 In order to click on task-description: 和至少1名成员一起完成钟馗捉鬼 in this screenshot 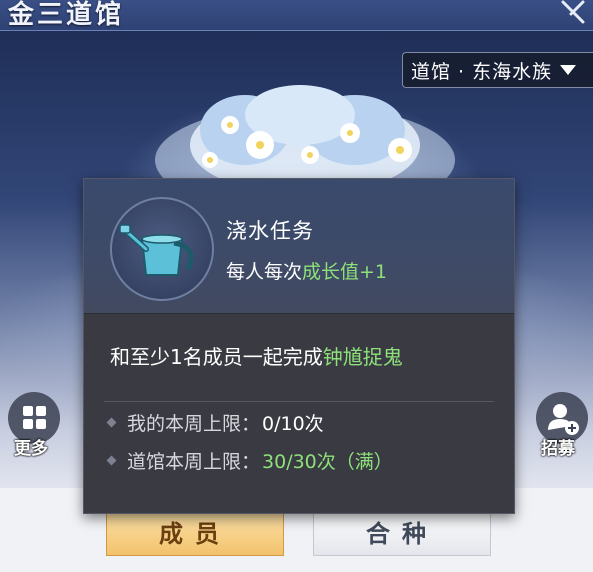, I will do `click(256, 355)`.